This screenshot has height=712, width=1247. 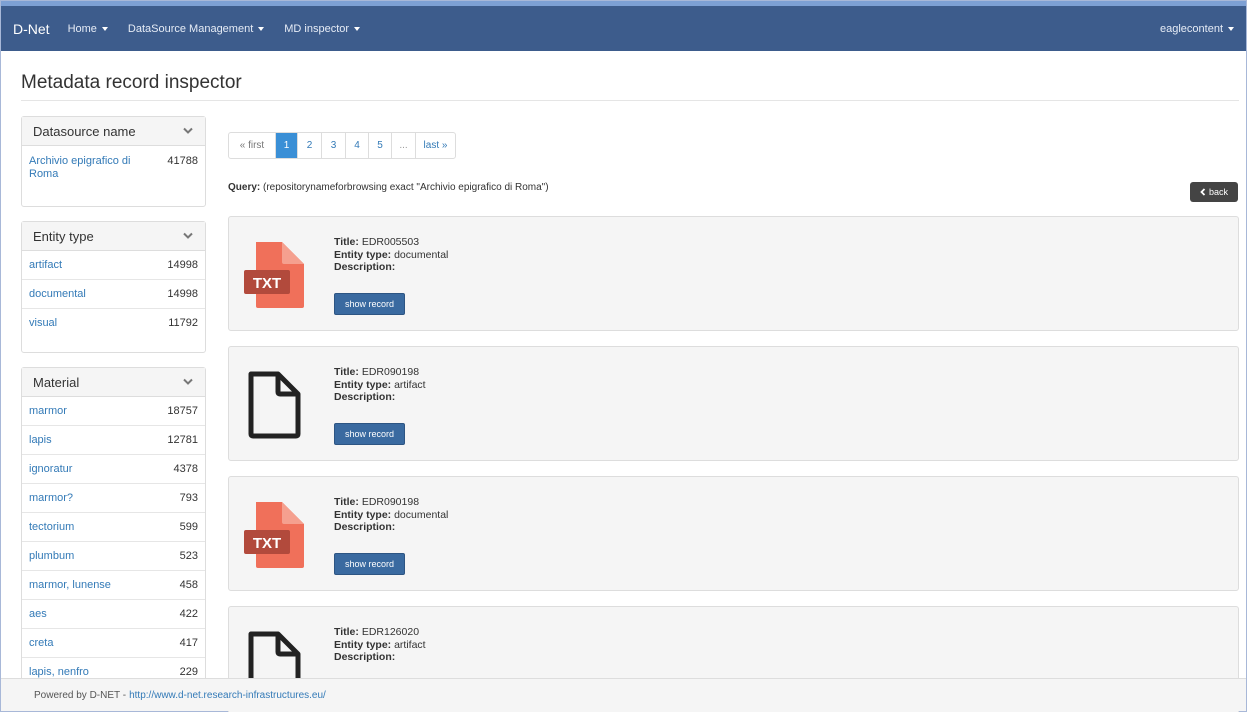 I want to click on page-last: last », so click(x=435, y=145).